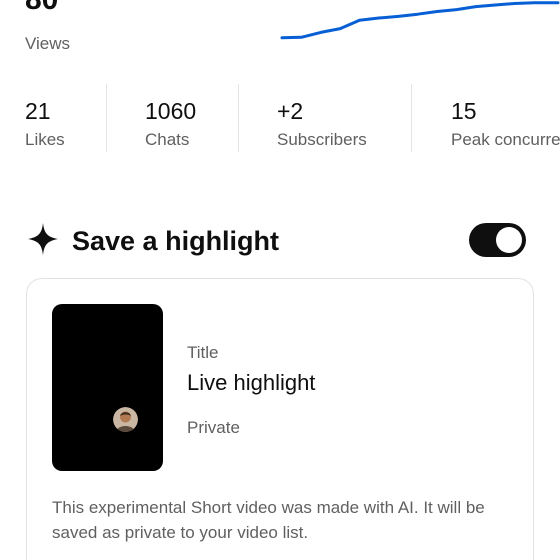  What do you see at coordinates (43, 239) in the screenshot?
I see `sparkle-icon` at bounding box center [43, 239].